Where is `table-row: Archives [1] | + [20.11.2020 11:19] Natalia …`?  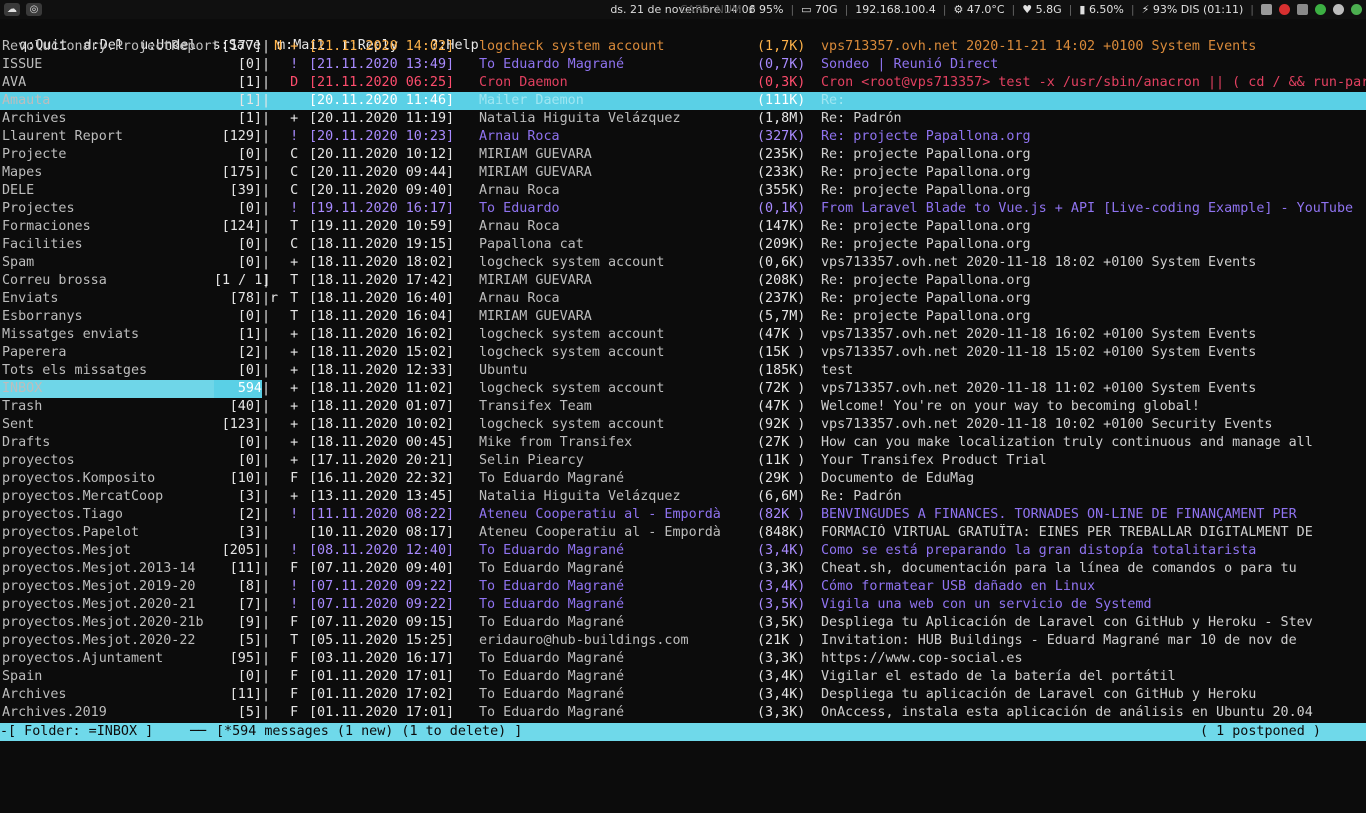
table-row: Archives [1] | + [20.11.2020 11:19] Natalia … is located at coordinates (683, 119).